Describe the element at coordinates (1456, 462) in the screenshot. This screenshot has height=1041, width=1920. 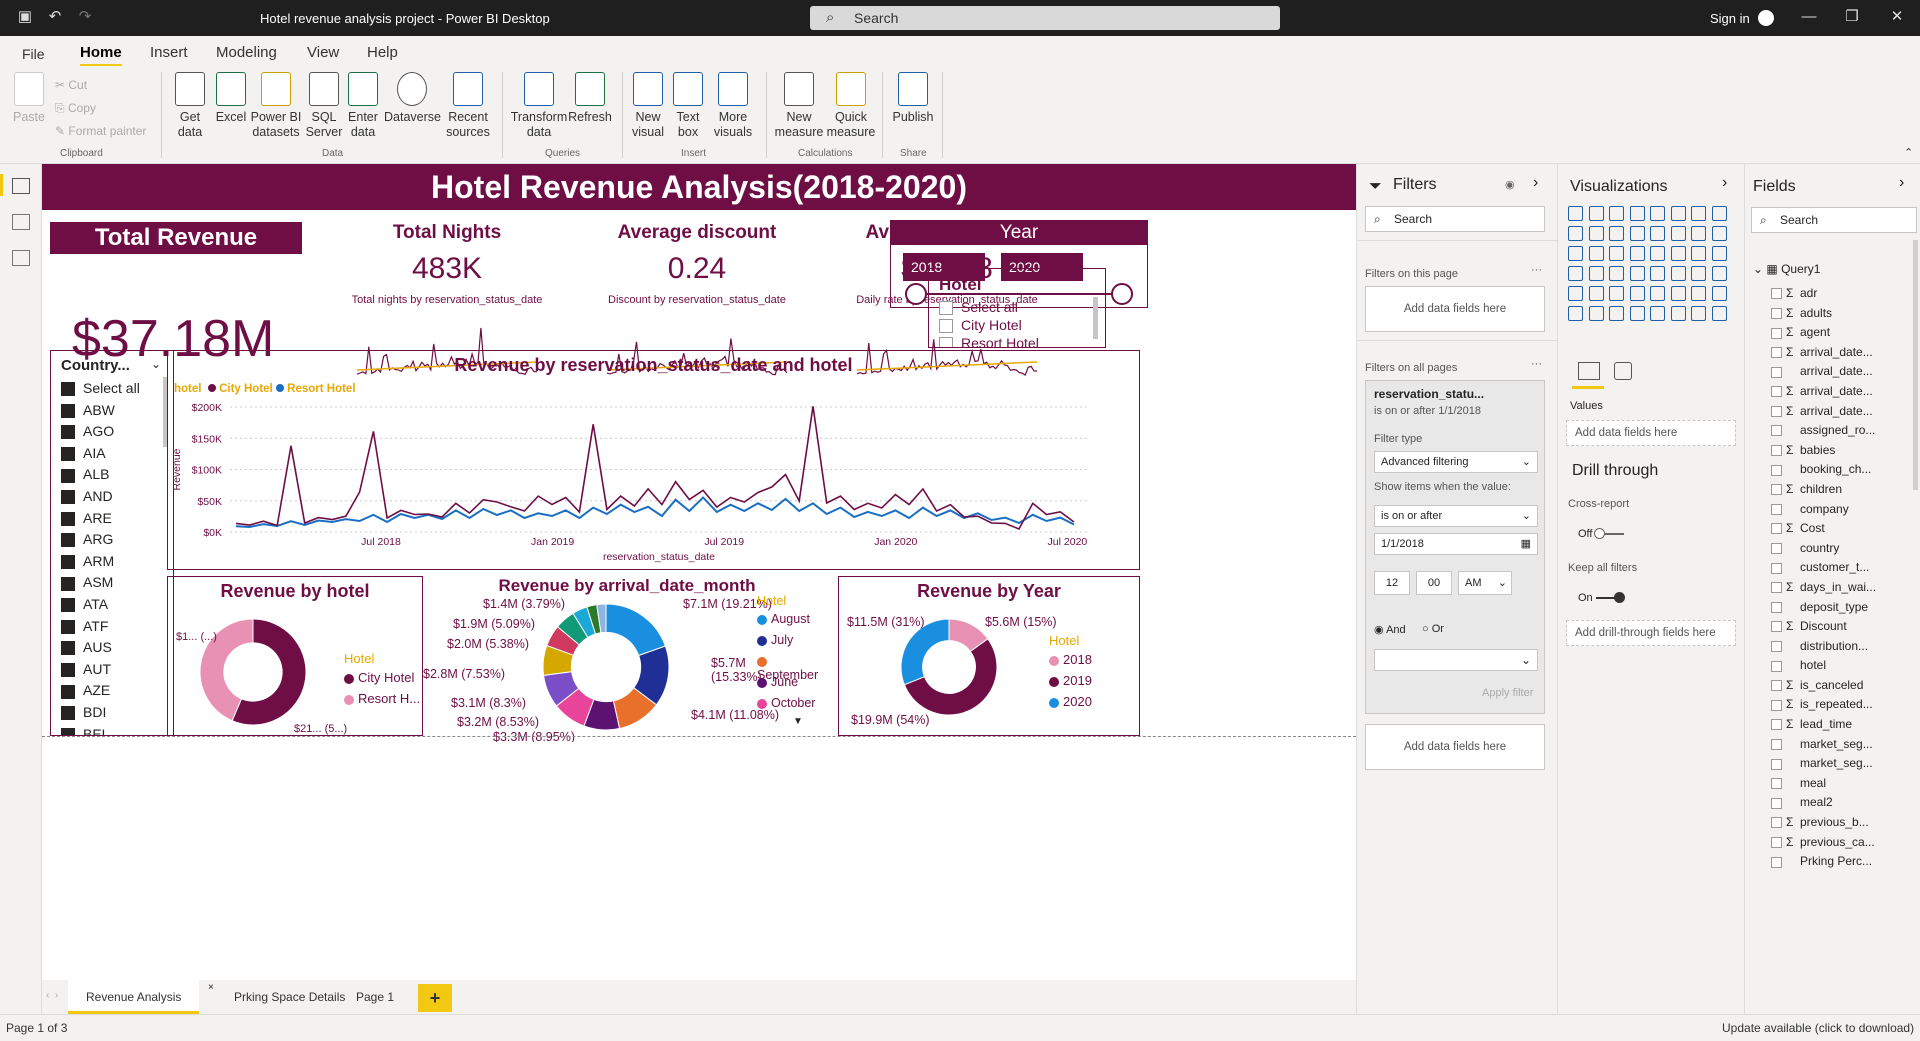
I see `filter-type-dropdown: Advanced filtering ⌄` at that location.